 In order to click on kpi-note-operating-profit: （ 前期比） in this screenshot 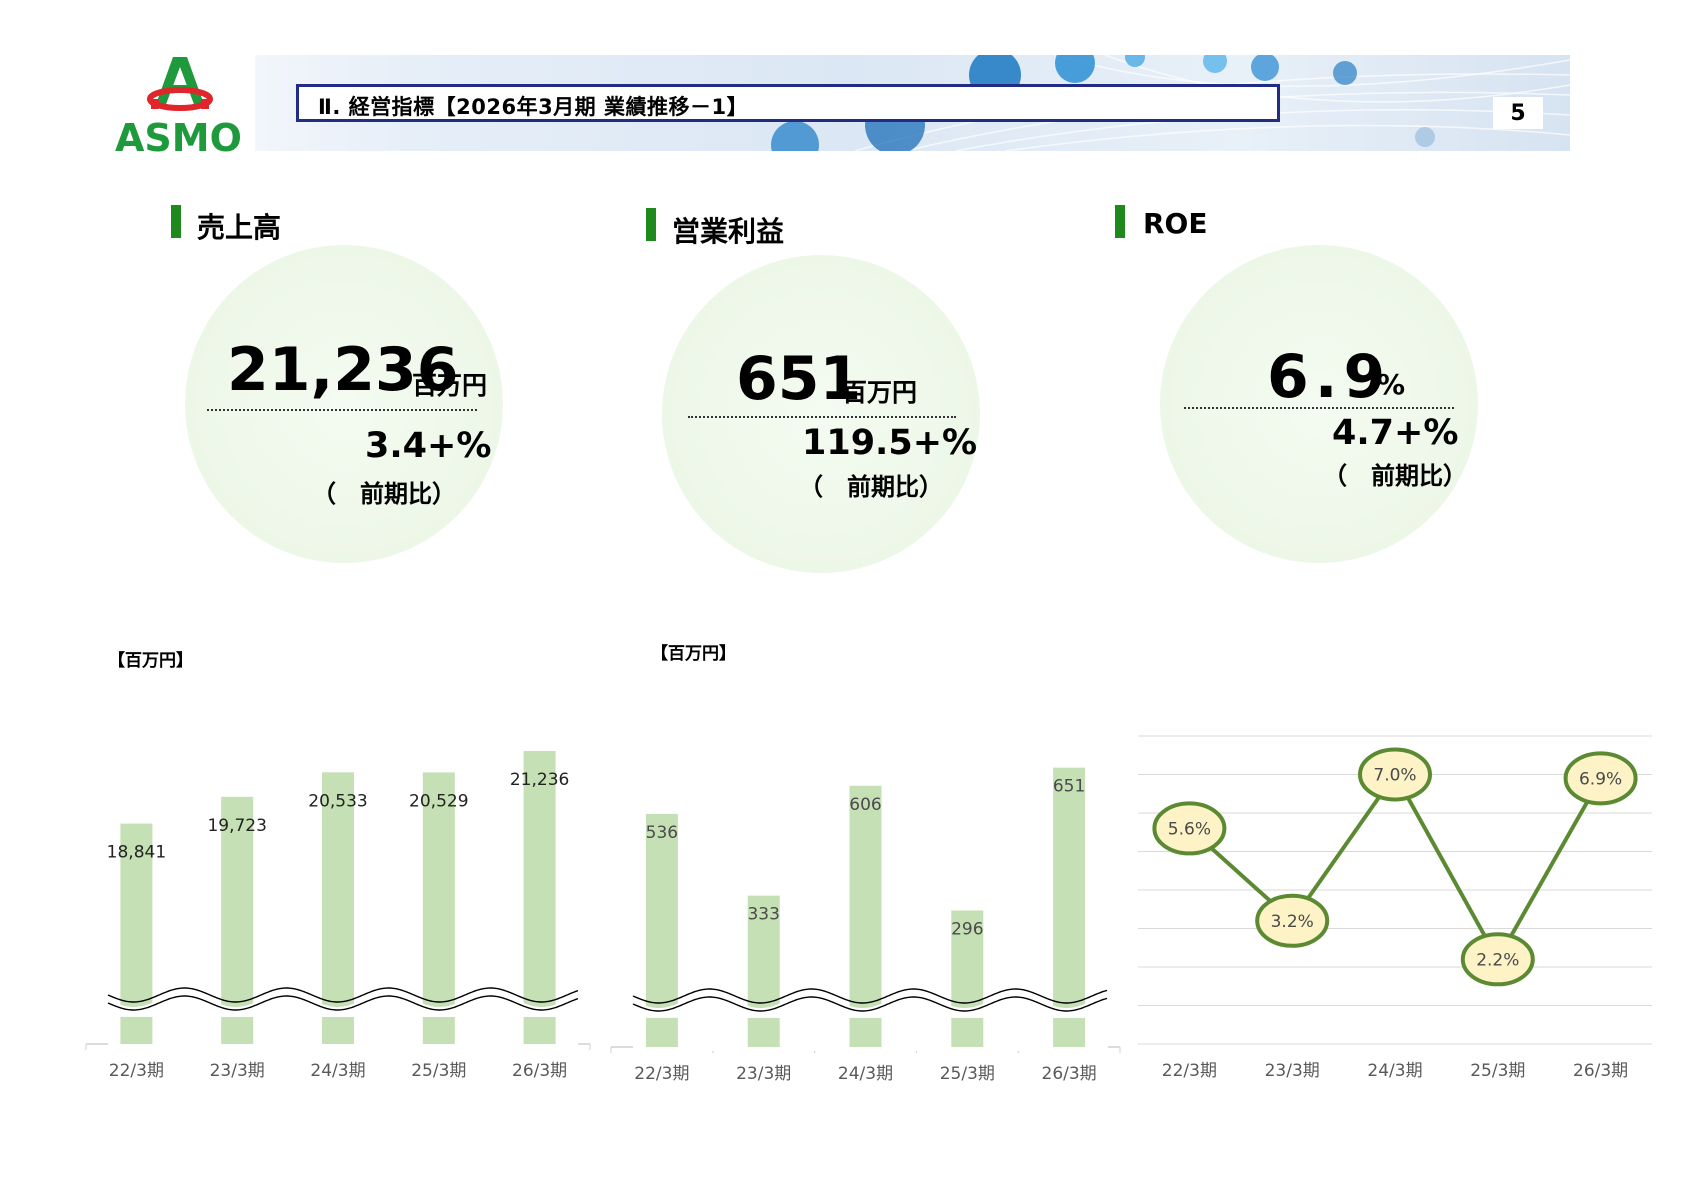, I will do `click(871, 487)`.